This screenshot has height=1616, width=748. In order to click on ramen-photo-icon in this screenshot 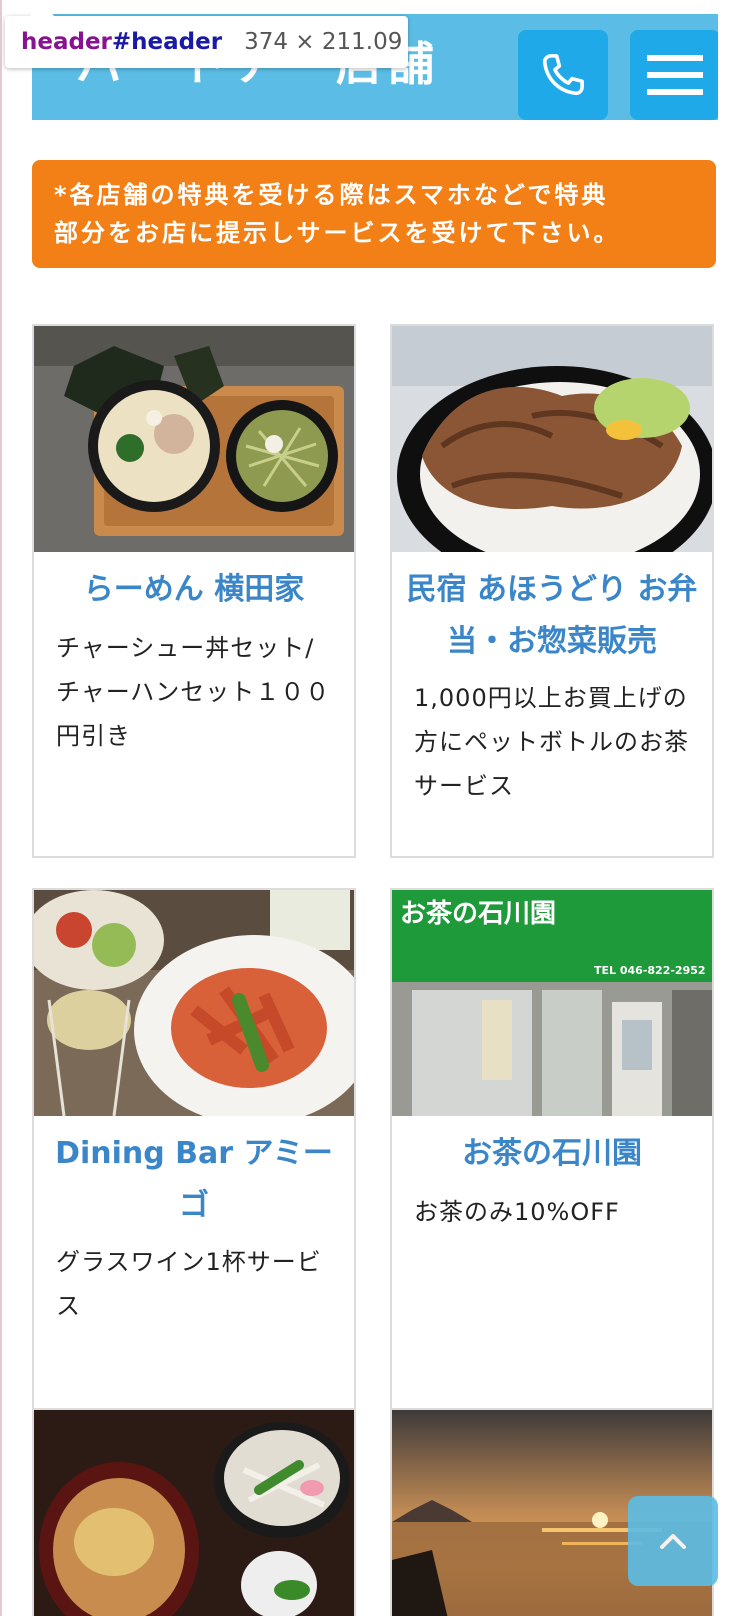, I will do `click(194, 439)`.